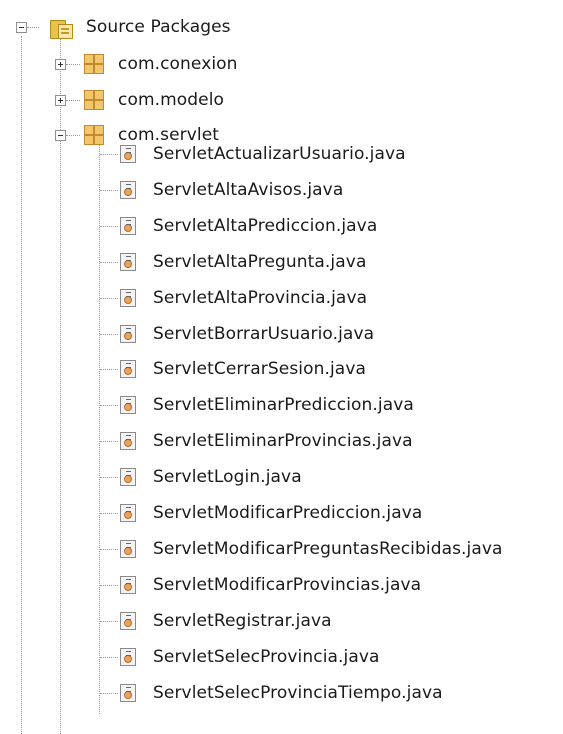 The height and width of the screenshot is (734, 563). I want to click on tree-node-java-file: ServletAltaPregunta.java, so click(243, 262).